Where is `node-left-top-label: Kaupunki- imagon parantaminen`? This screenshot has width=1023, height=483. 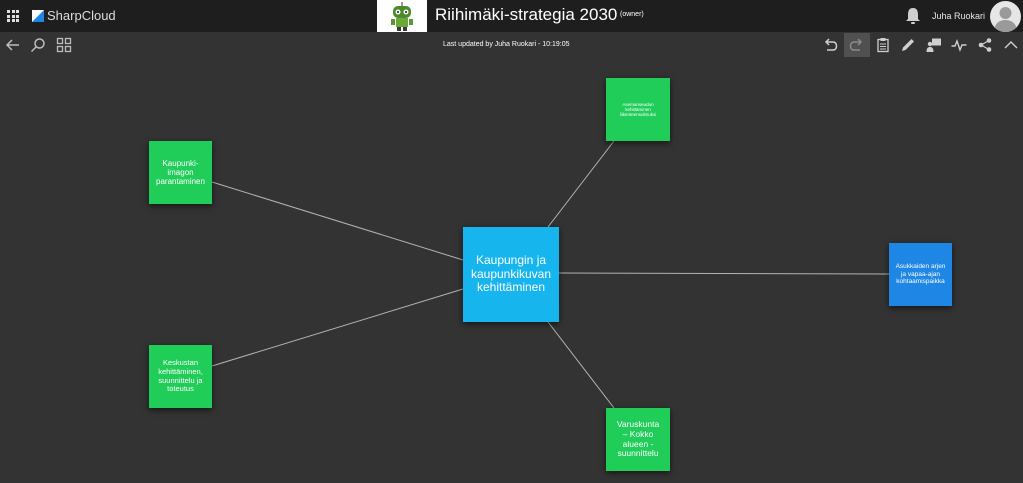
node-left-top-label: Kaupunki- imagon parantaminen is located at coordinates (180, 172).